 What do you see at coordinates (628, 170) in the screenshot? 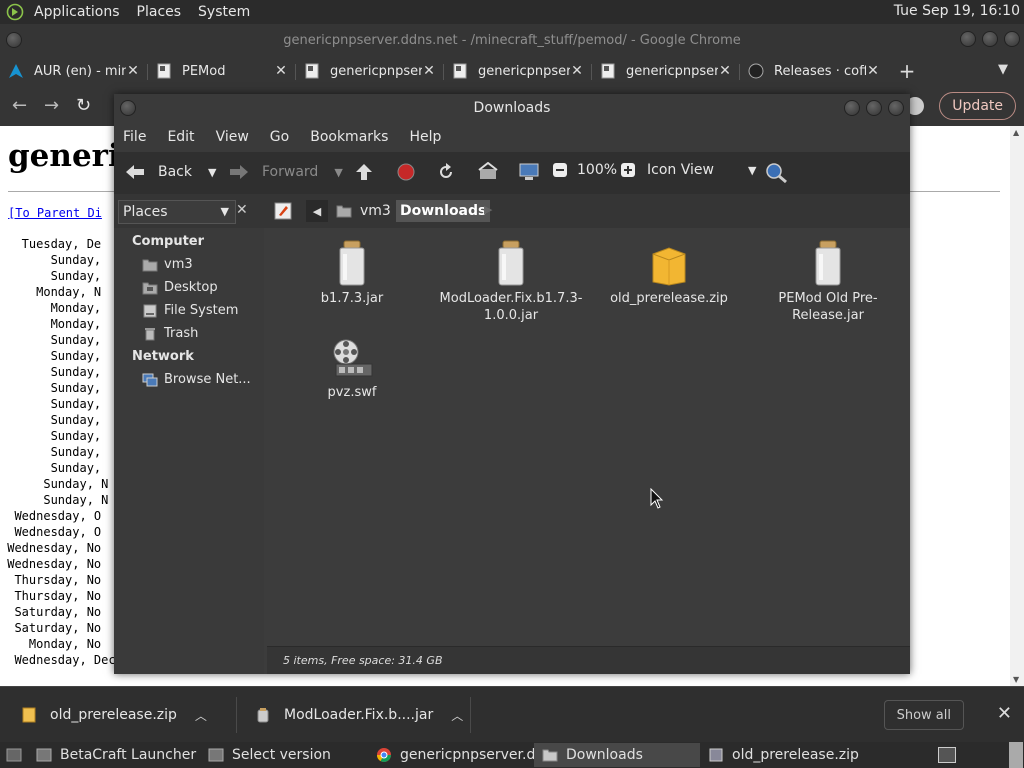
I see `zoom-in-icon` at bounding box center [628, 170].